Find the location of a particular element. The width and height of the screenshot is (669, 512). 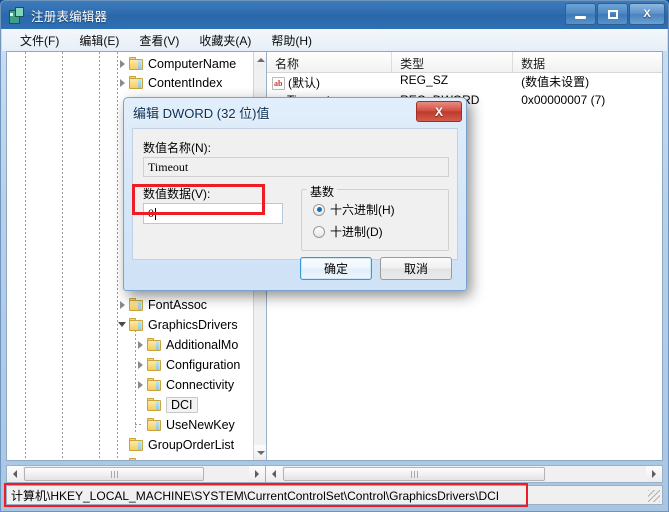

tree-item-label: AdditionalMo is located at coordinates (202, 344).